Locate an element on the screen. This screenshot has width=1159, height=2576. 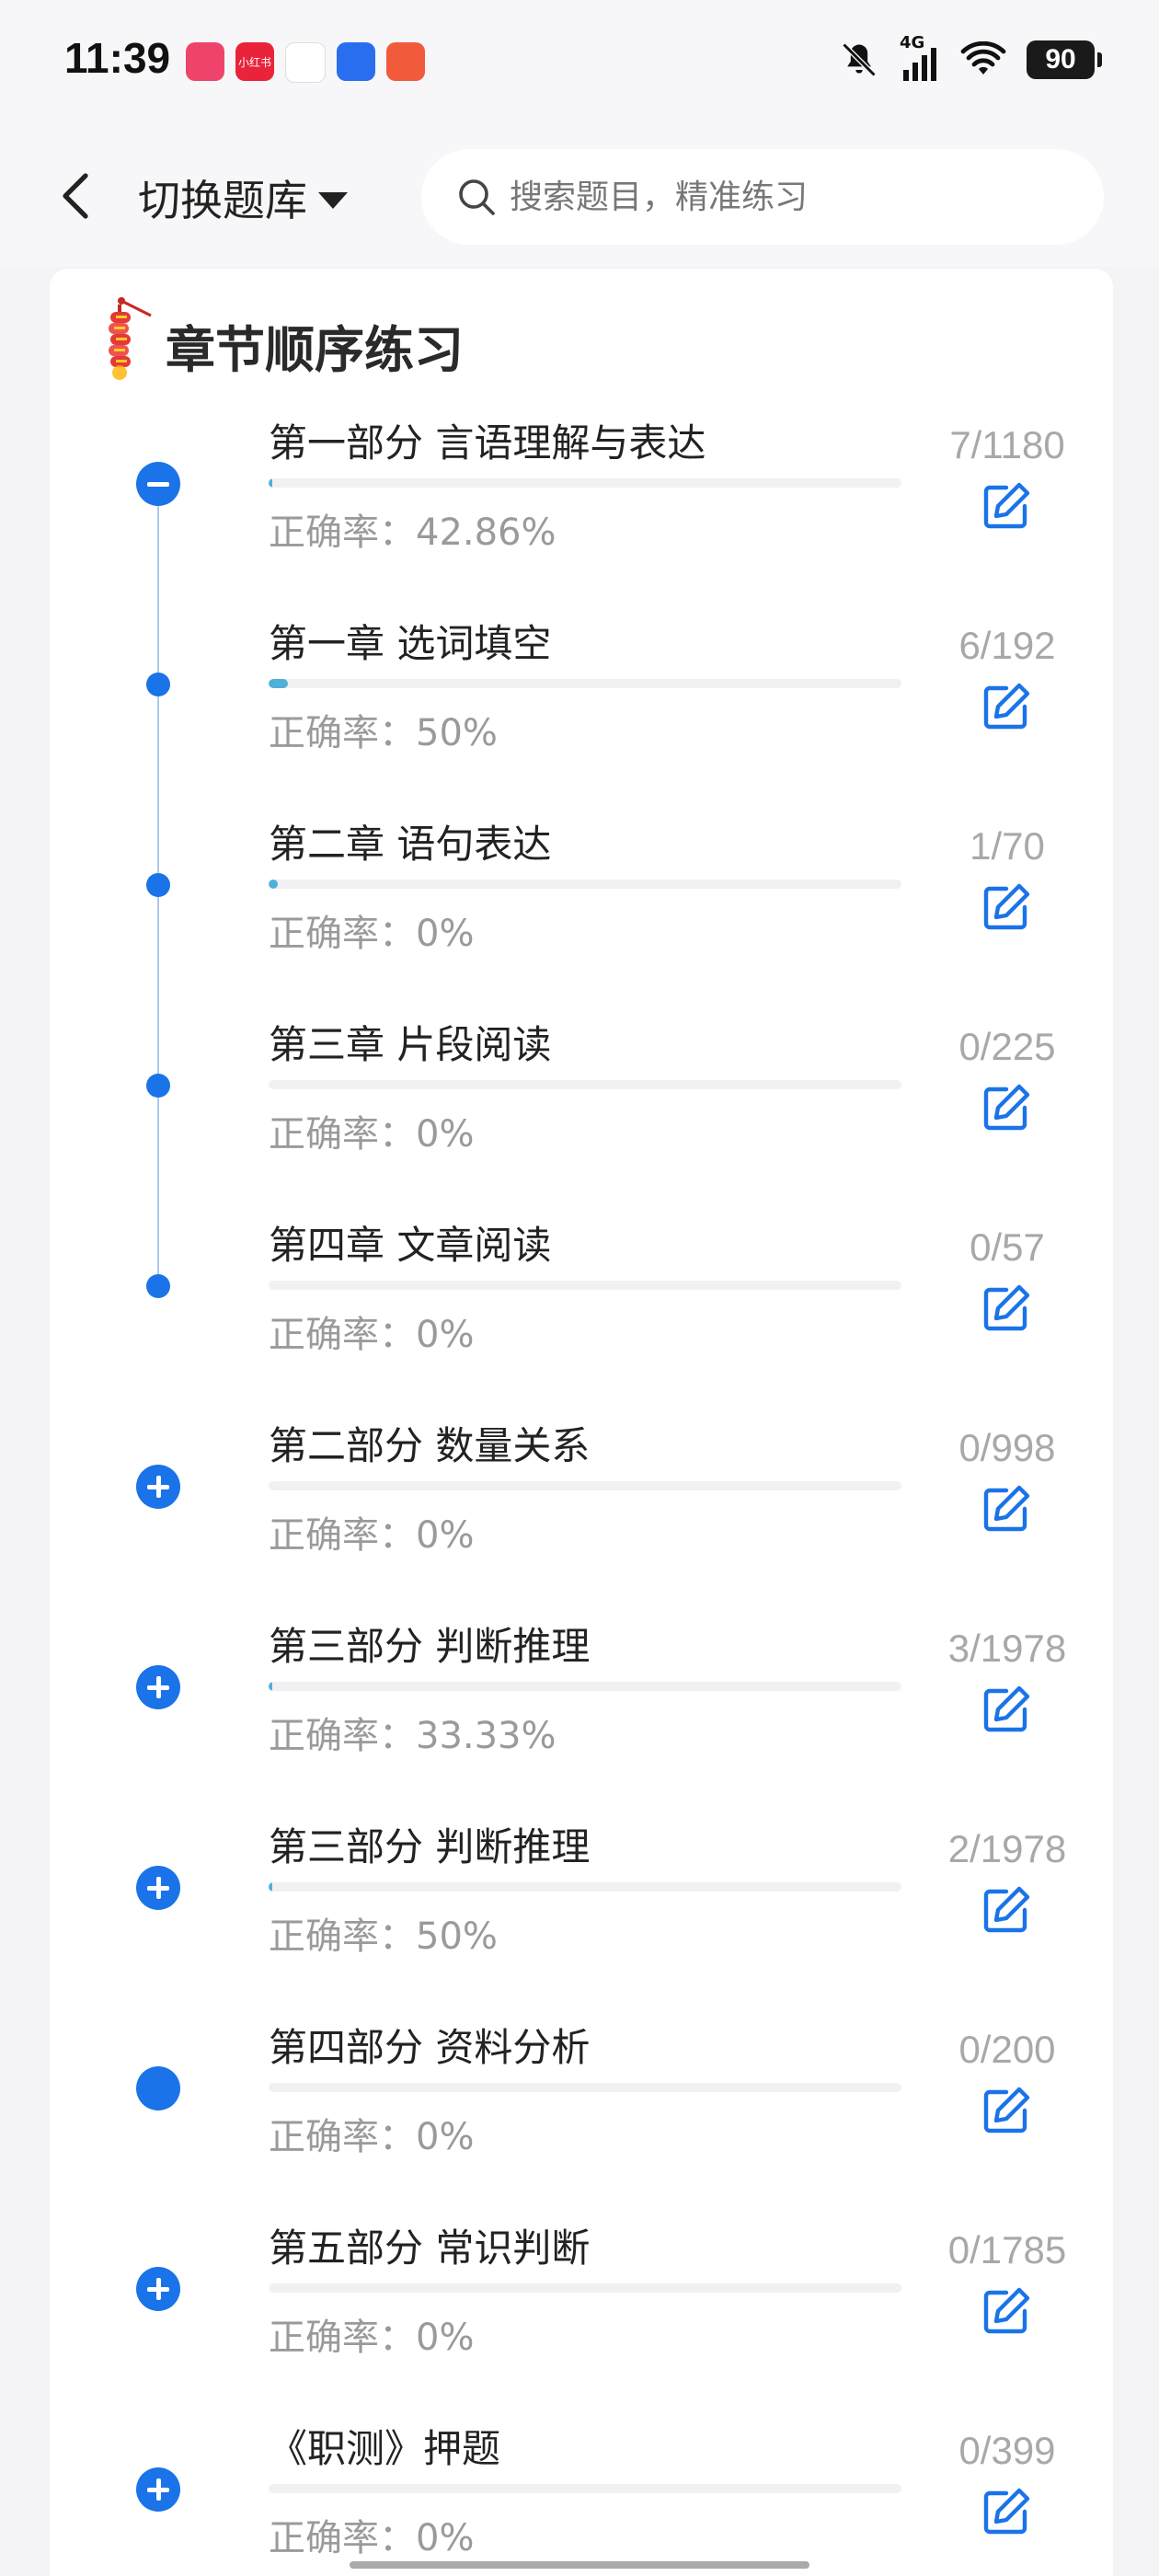
chapter-title: 第一章 选词填空 is located at coordinates (410, 643).